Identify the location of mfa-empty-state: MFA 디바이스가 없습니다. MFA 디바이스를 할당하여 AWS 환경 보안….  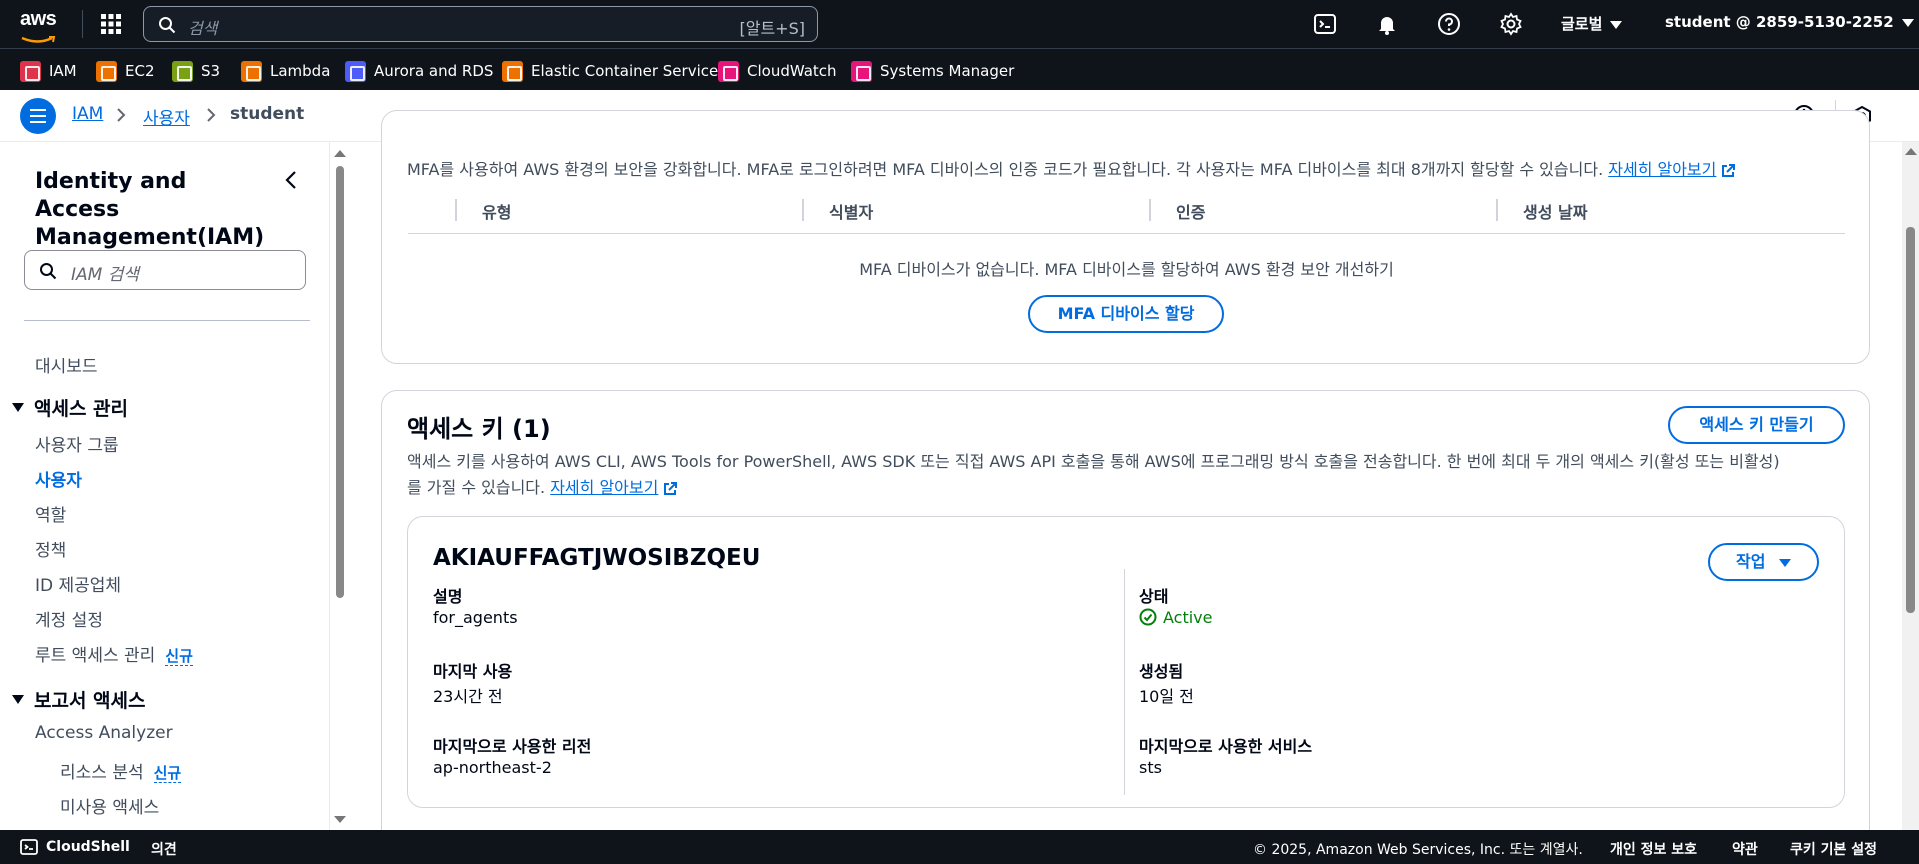
(1126, 269).